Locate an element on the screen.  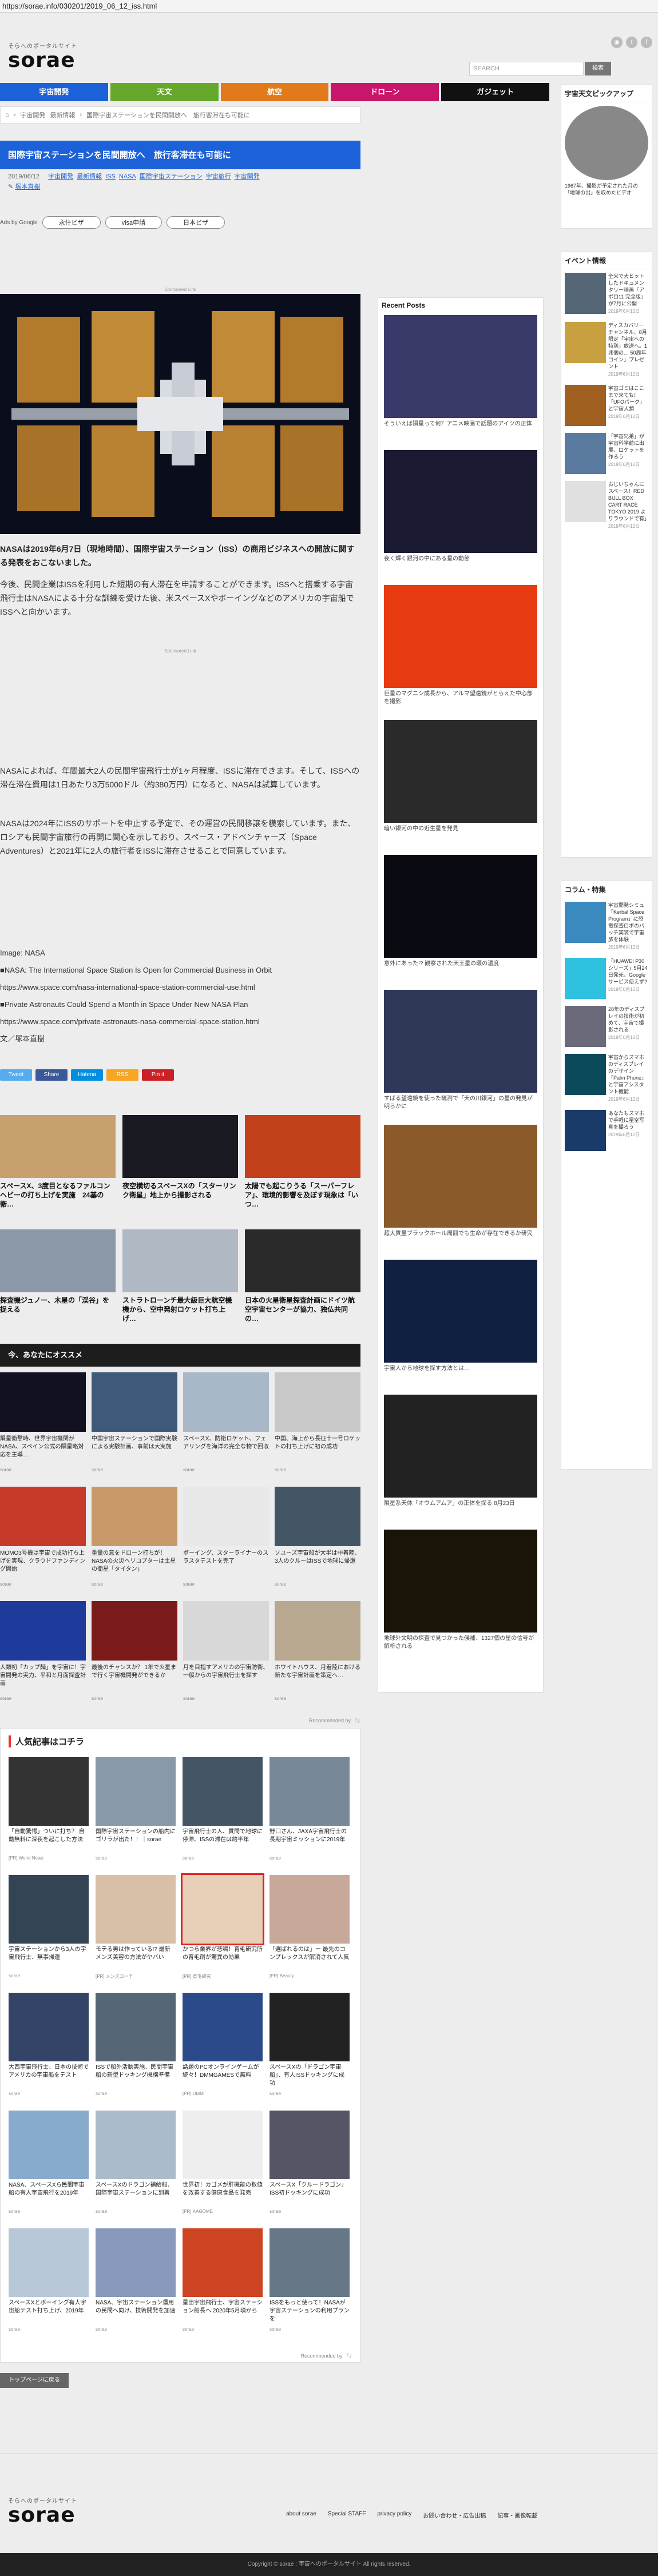
recent-post: すばる望遠鏡を使った観測で「天の川銀河」の星の発見が明らかに is located at coordinates (460, 1050).